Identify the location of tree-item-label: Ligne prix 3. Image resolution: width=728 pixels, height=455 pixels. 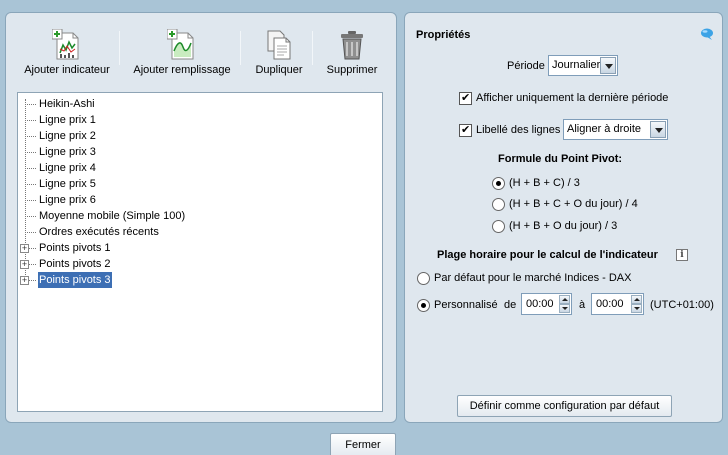
(67, 152).